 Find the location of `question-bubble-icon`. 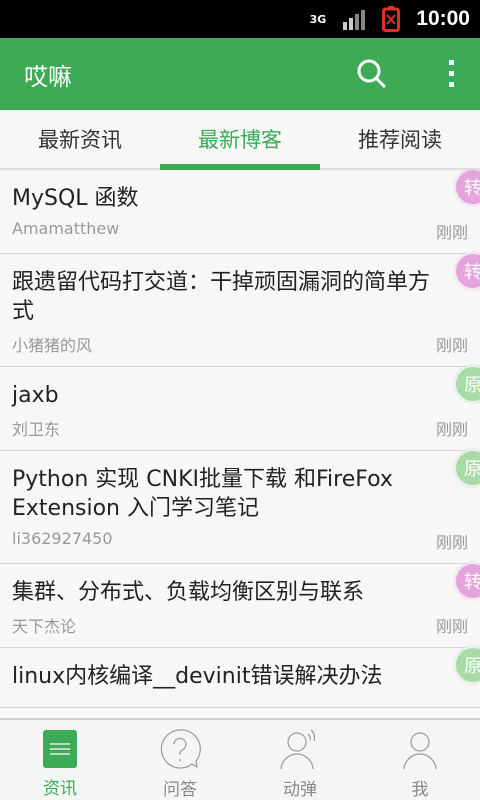

question-bubble-icon is located at coordinates (180, 749).